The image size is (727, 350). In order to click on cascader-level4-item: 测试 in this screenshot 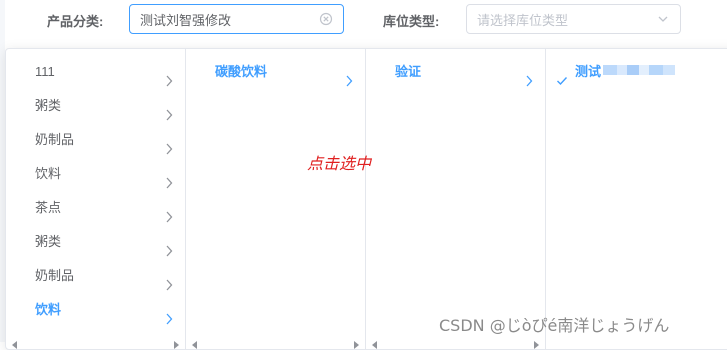, I will do `click(636, 72)`.